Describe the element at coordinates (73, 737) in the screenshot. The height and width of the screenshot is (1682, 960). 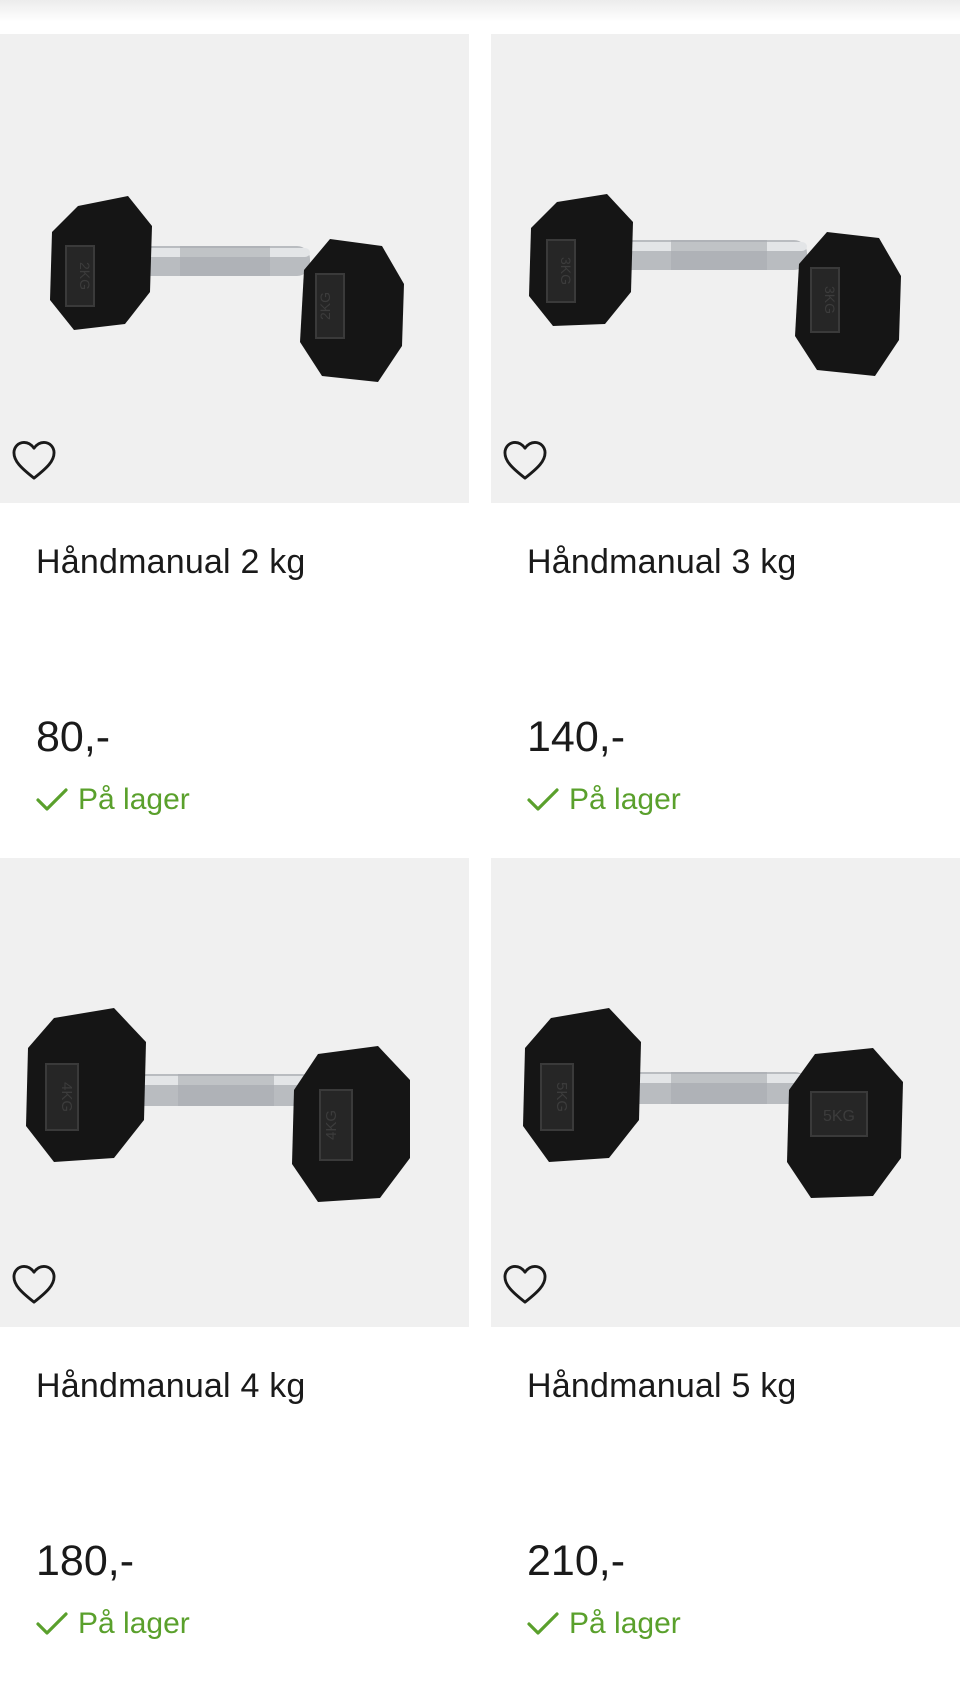
I see `product-price: 80,-` at that location.